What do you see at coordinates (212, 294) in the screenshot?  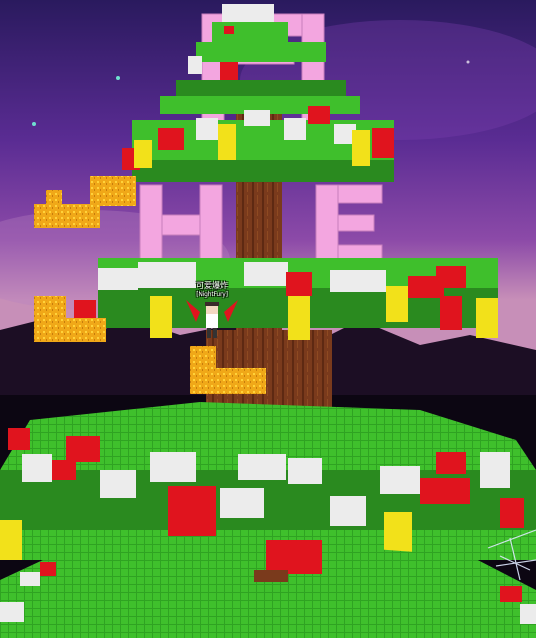 I see `player-guild-tag: [NightFury]` at bounding box center [212, 294].